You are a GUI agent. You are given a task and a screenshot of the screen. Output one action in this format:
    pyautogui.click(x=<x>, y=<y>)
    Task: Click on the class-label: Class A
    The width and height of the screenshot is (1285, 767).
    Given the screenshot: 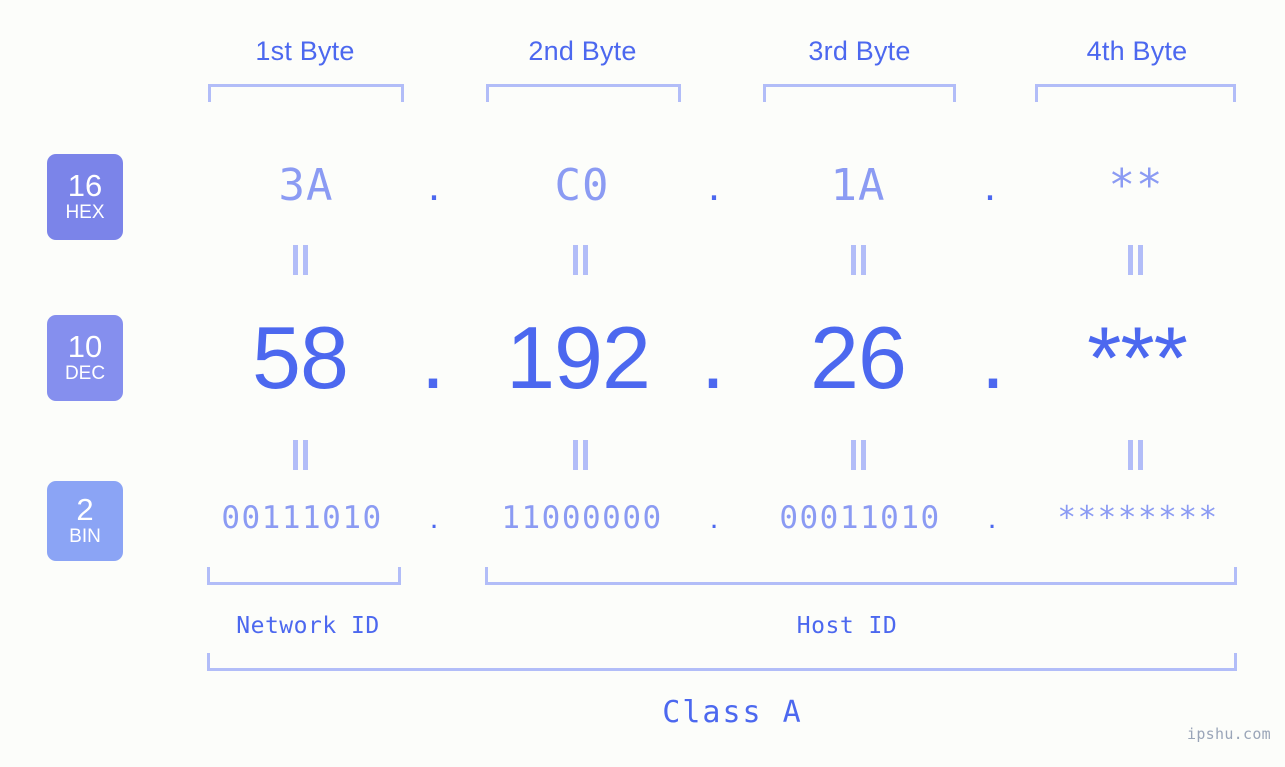 What is the action you would take?
    pyautogui.click(x=732, y=712)
    